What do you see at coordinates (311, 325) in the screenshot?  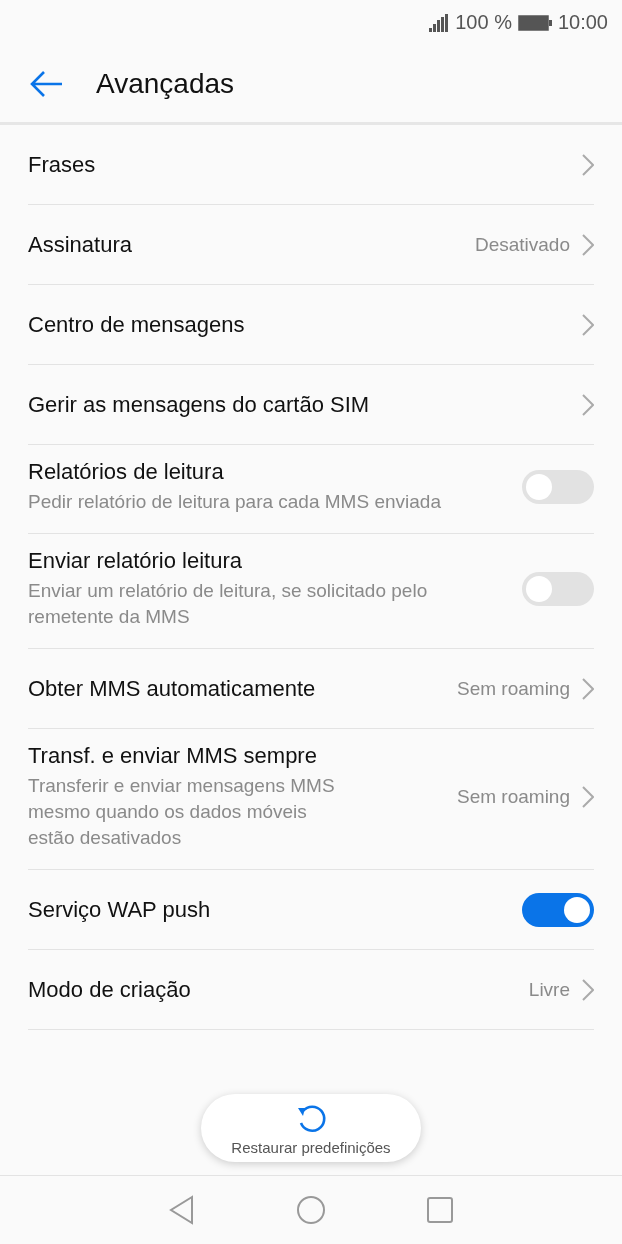 I see `settings-row: Centro de mensagens` at bounding box center [311, 325].